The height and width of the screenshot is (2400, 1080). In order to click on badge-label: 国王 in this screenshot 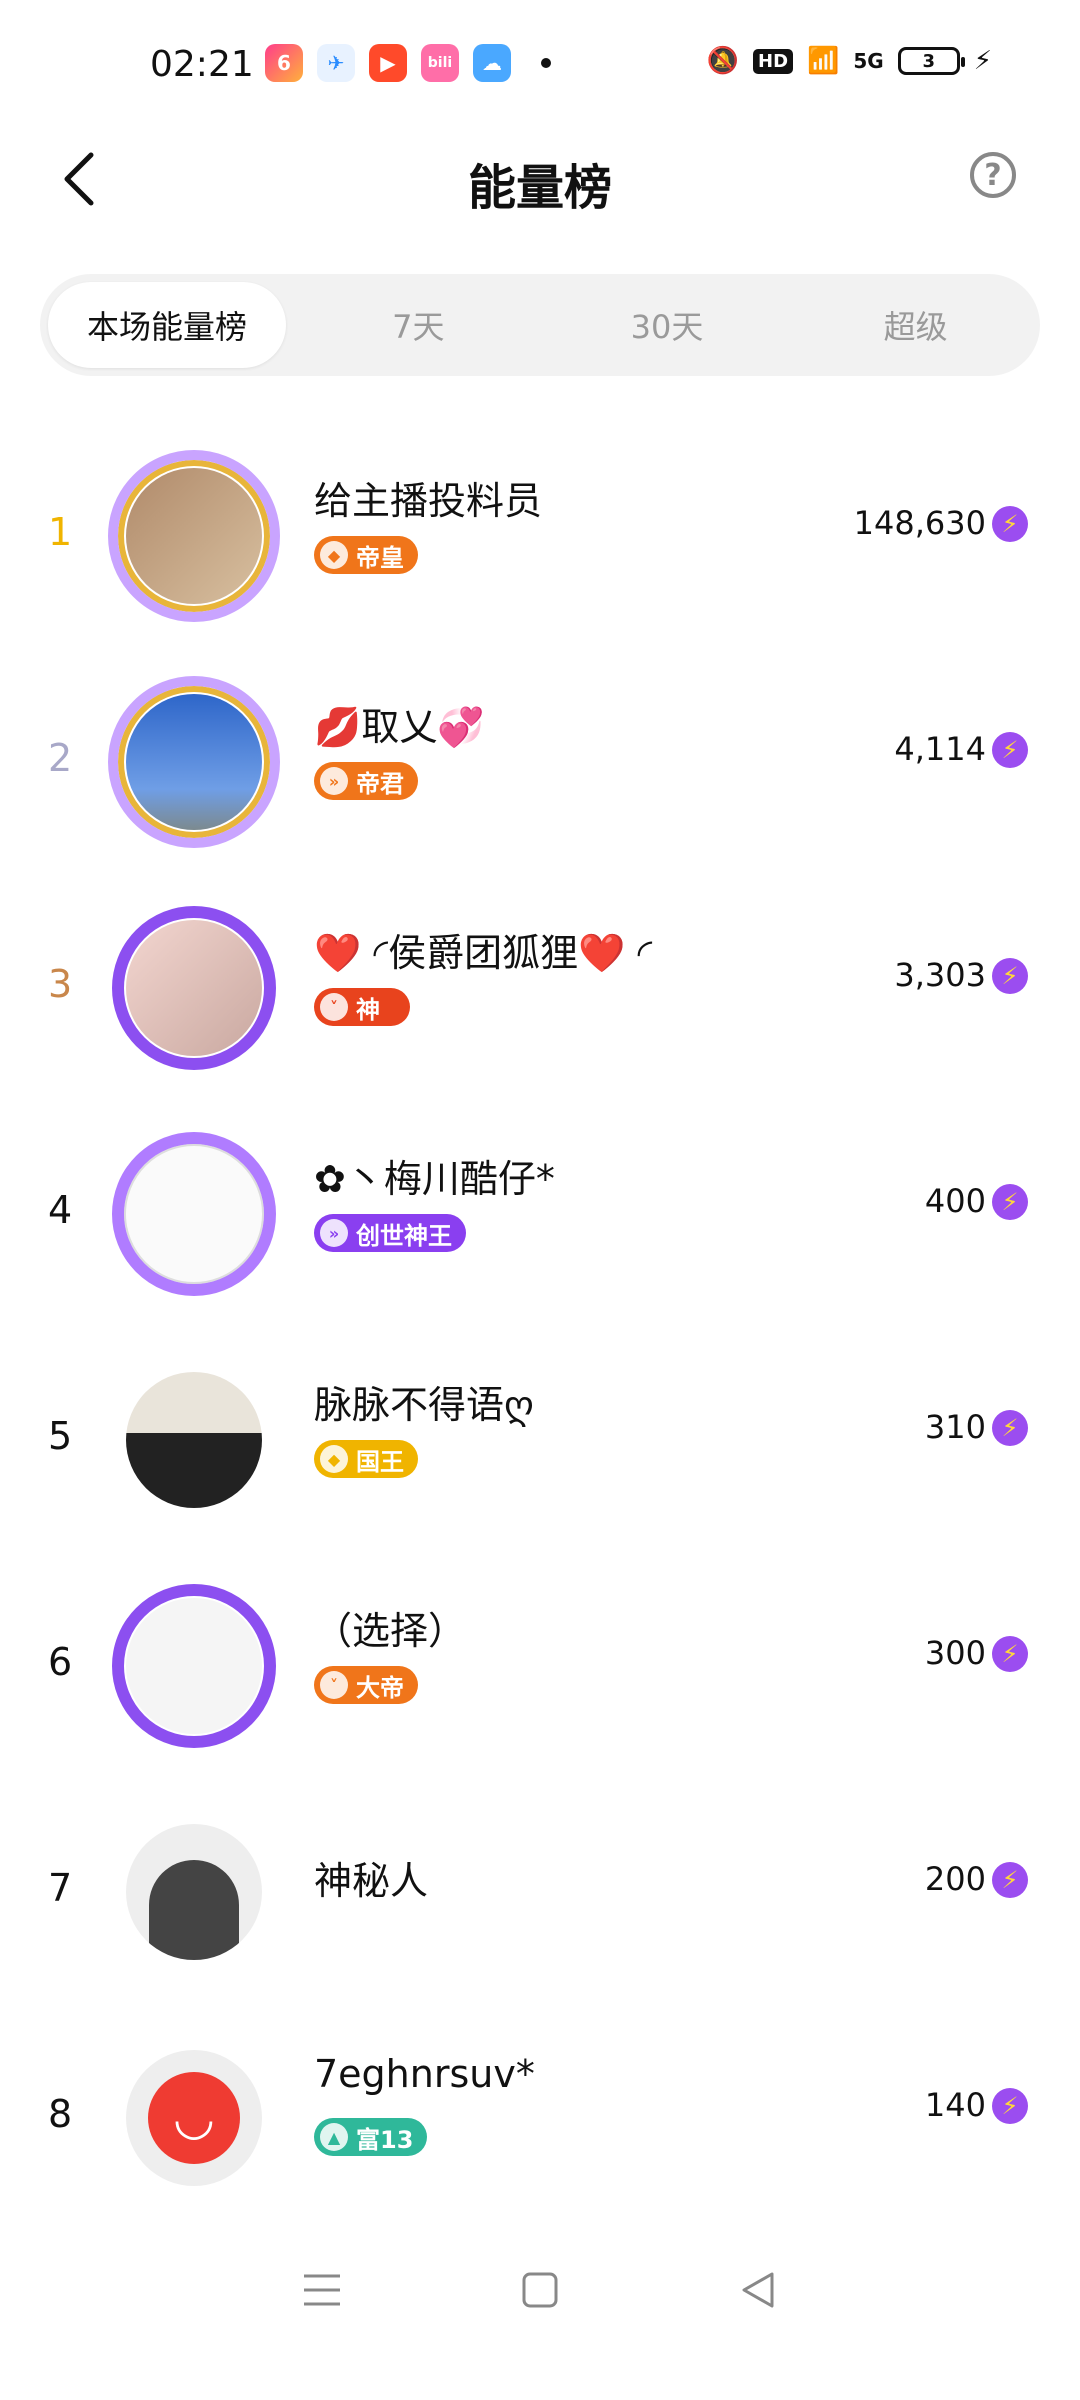, I will do `click(380, 1461)`.